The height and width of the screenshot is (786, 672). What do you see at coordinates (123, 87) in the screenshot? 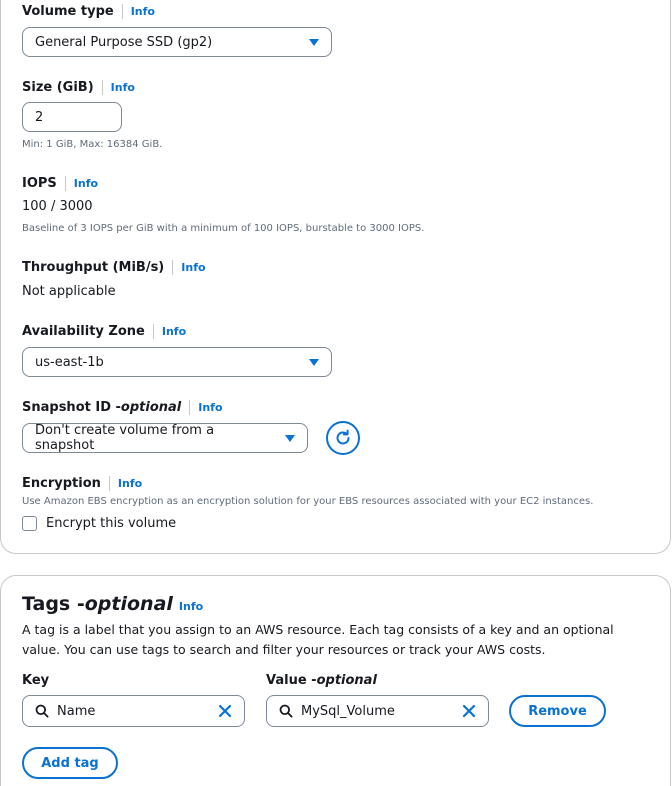
I see `size-info-link: Info` at bounding box center [123, 87].